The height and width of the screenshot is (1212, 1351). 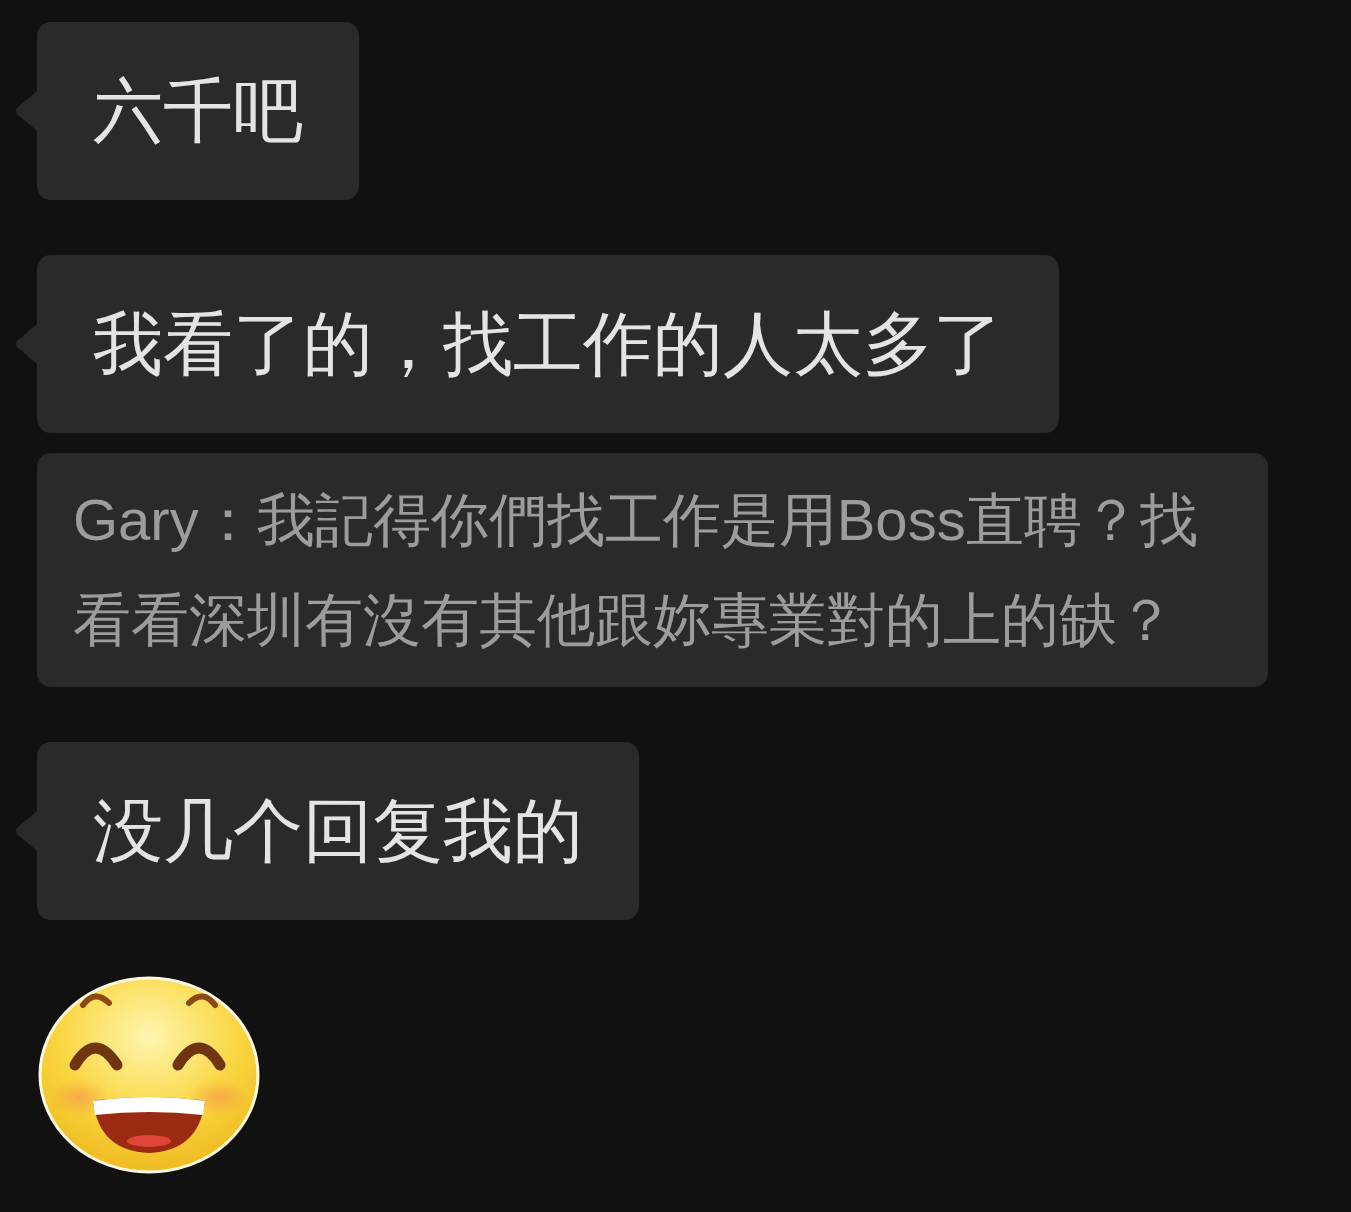 What do you see at coordinates (548, 344) in the screenshot?
I see `message-bubble: 我看了的，找工作的人太多了` at bounding box center [548, 344].